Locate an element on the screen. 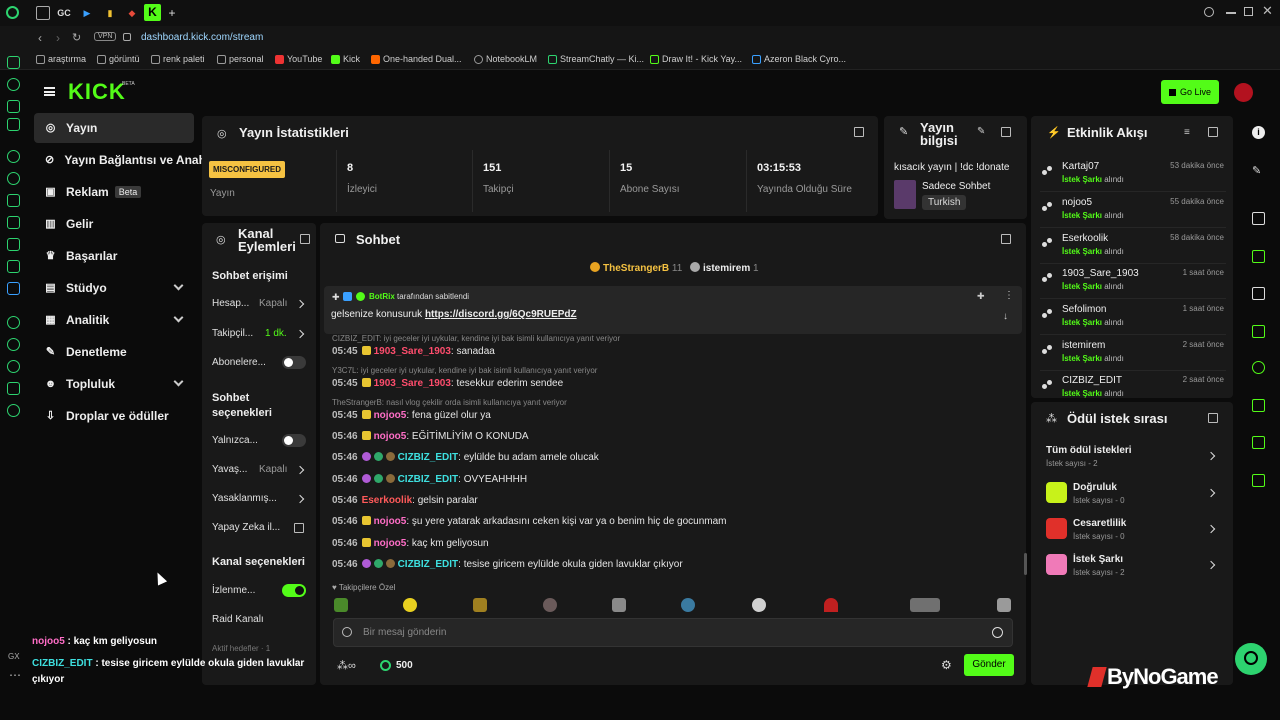 Image resolution: width=1280 pixels, height=720 pixels. tiktok-icon is located at coordinates (13, 244).